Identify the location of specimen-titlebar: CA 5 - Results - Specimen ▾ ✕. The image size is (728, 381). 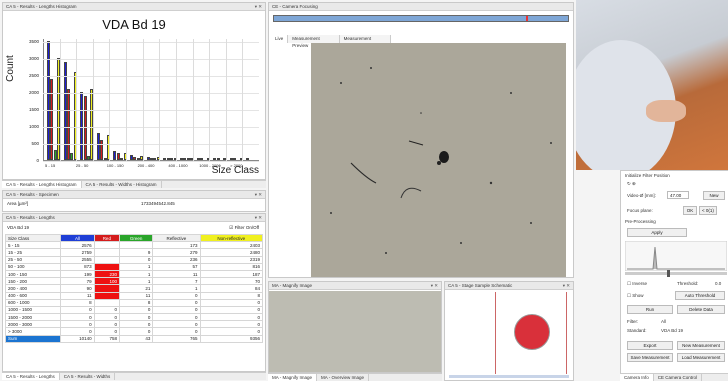
(134, 195).